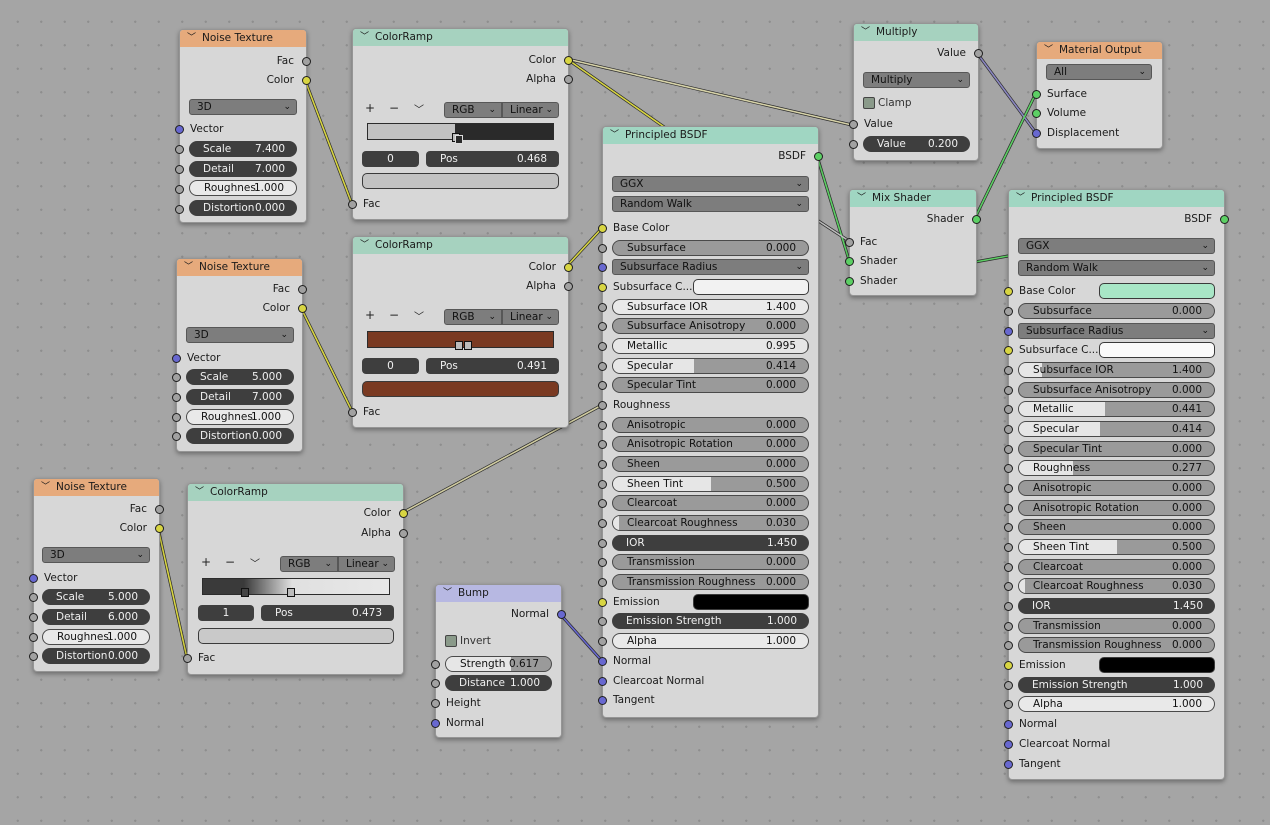  I want to click on value2-input-socket, so click(853, 144).